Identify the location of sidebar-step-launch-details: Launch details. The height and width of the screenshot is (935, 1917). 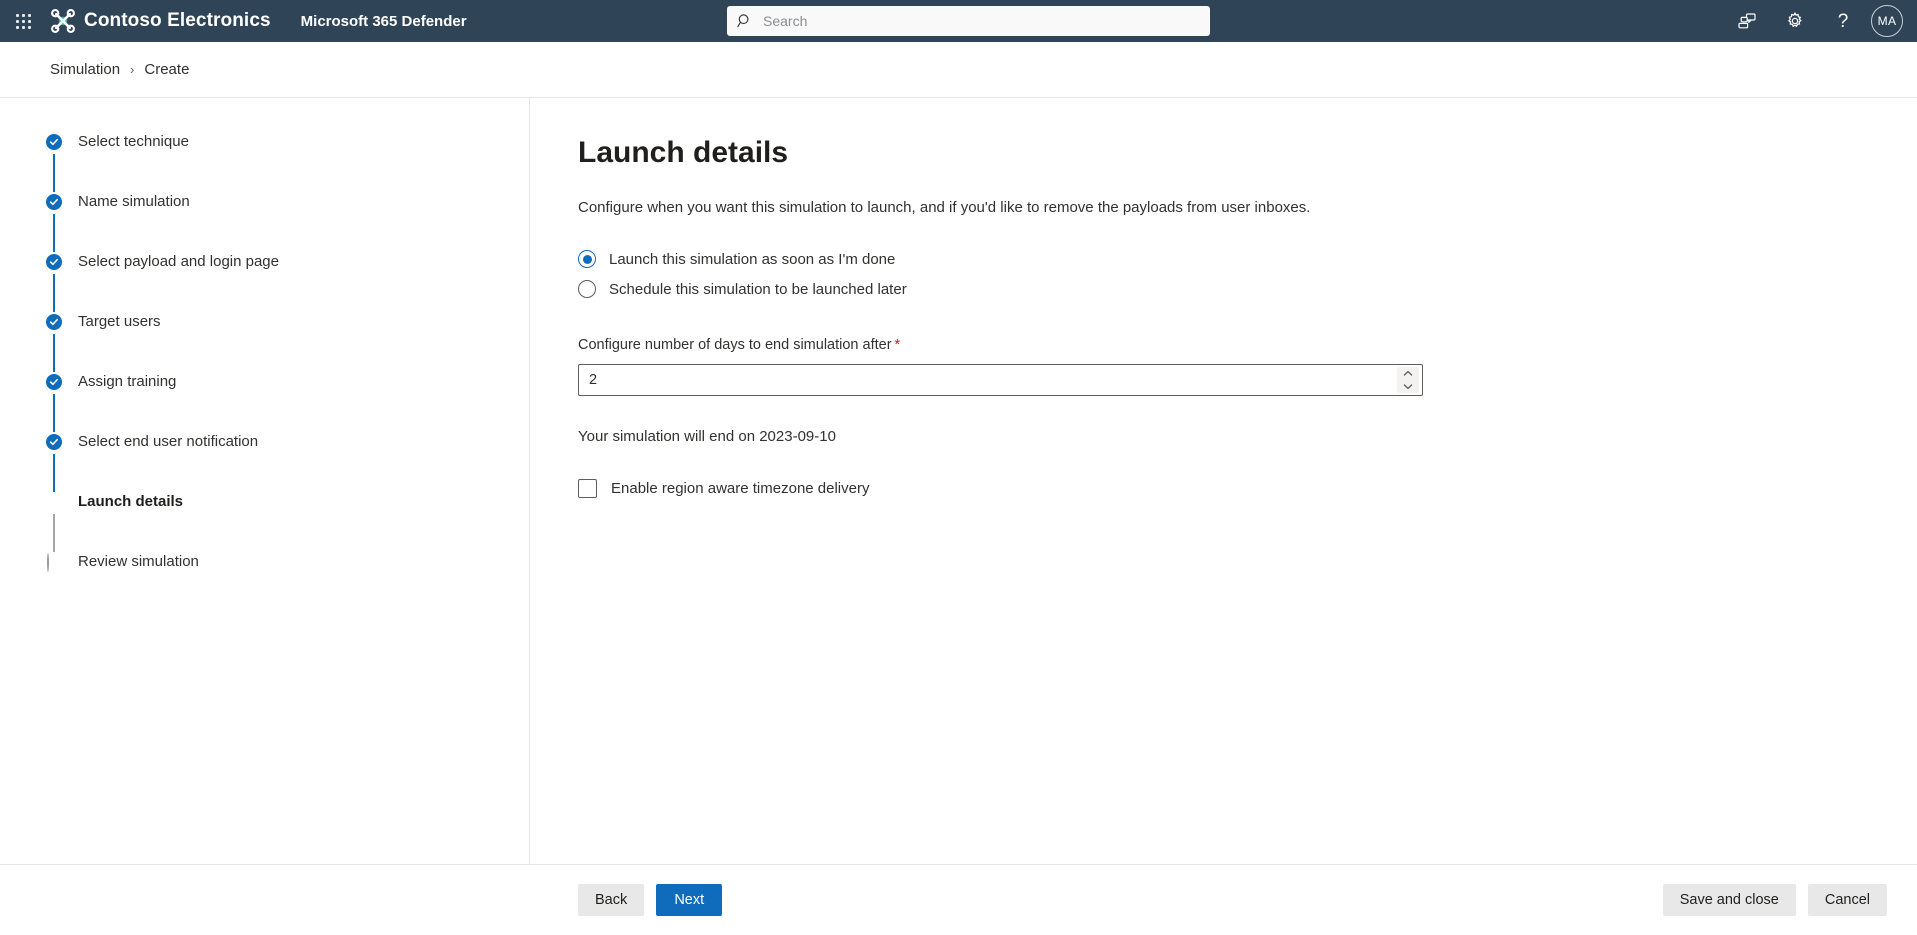
(264, 522).